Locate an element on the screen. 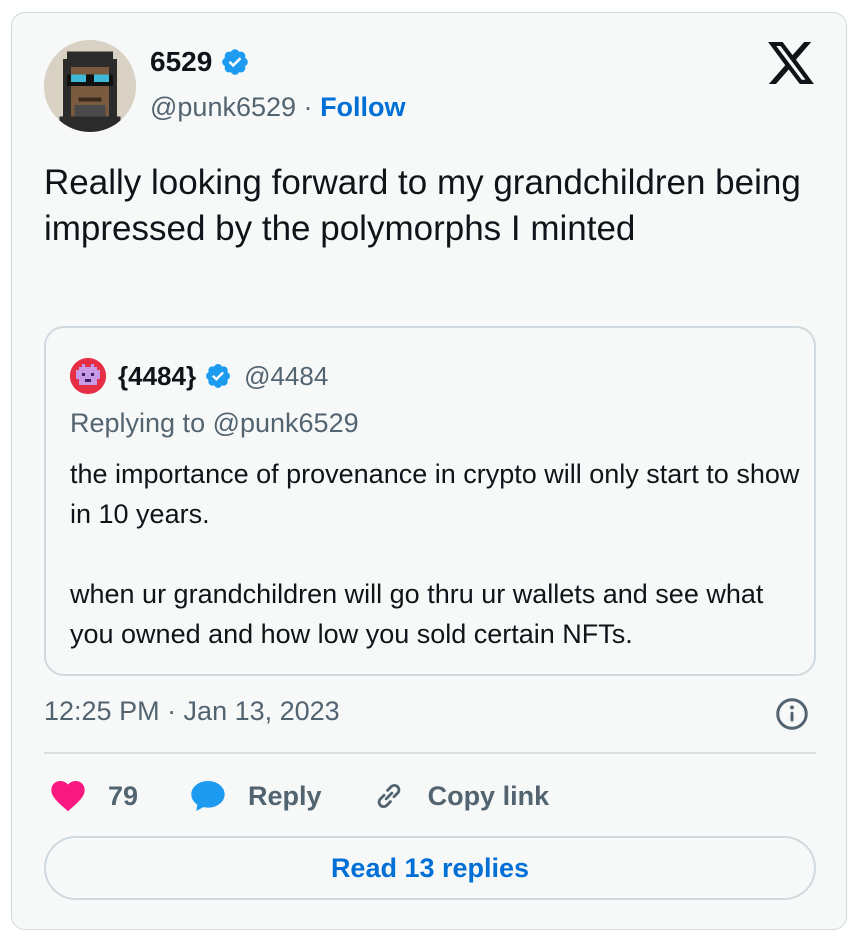  author-avatar is located at coordinates (90, 86).